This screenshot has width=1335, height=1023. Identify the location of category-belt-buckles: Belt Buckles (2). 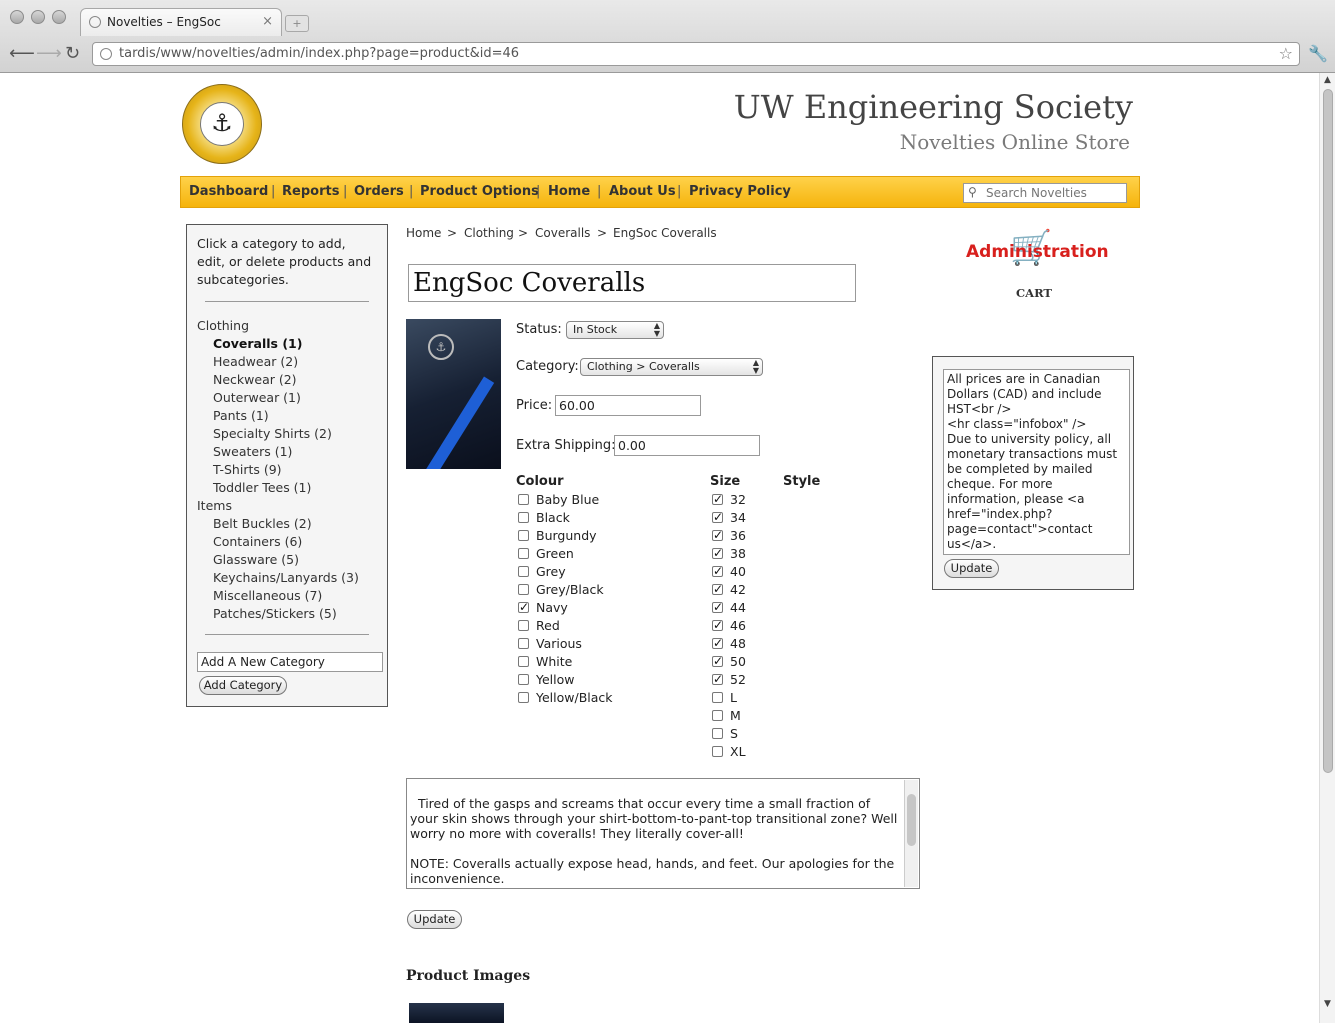
(262, 523).